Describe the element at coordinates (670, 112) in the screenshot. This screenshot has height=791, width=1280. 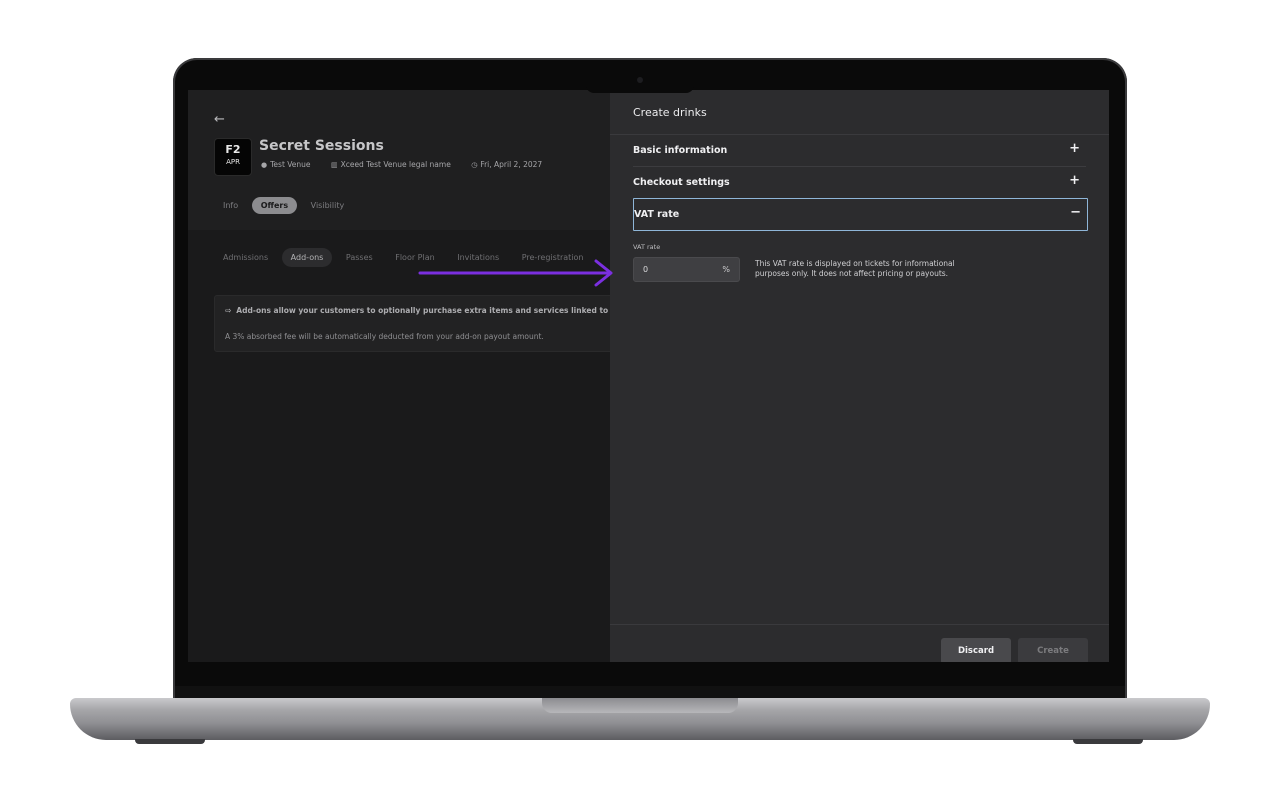
I see `drawer-title: Create drinks` at that location.